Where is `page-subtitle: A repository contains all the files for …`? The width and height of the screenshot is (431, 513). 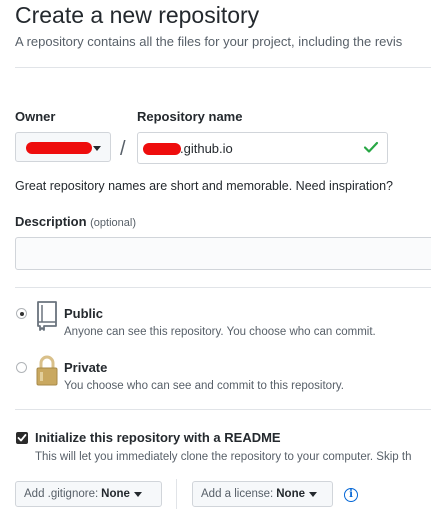 page-subtitle: A repository contains all the files for … is located at coordinates (209, 41).